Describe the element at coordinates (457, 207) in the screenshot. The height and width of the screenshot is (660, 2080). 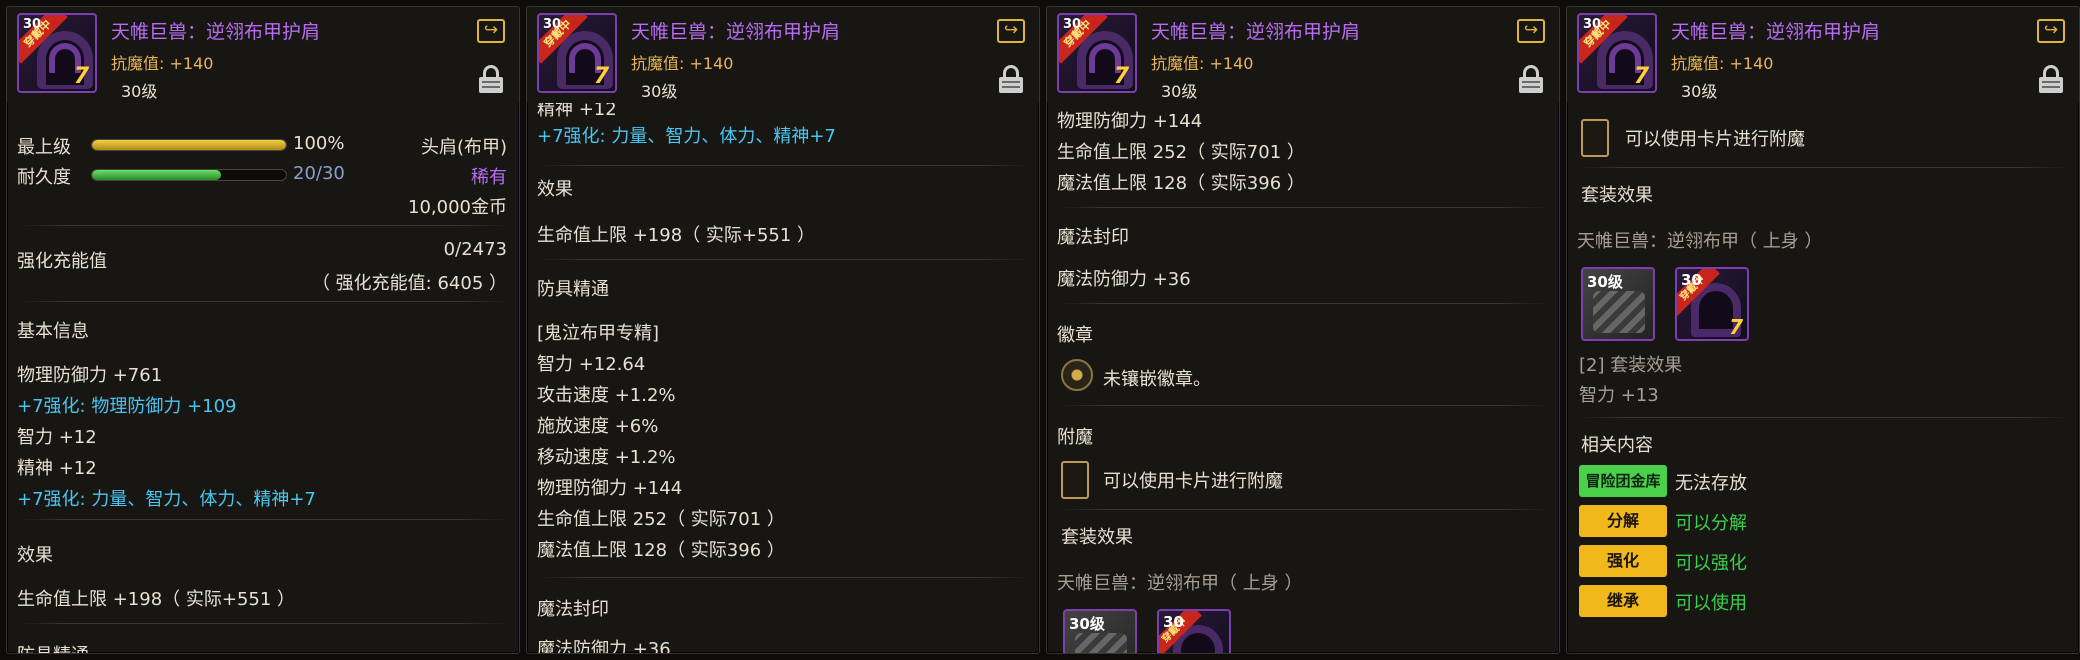
I see `price: 10,000金币` at that location.